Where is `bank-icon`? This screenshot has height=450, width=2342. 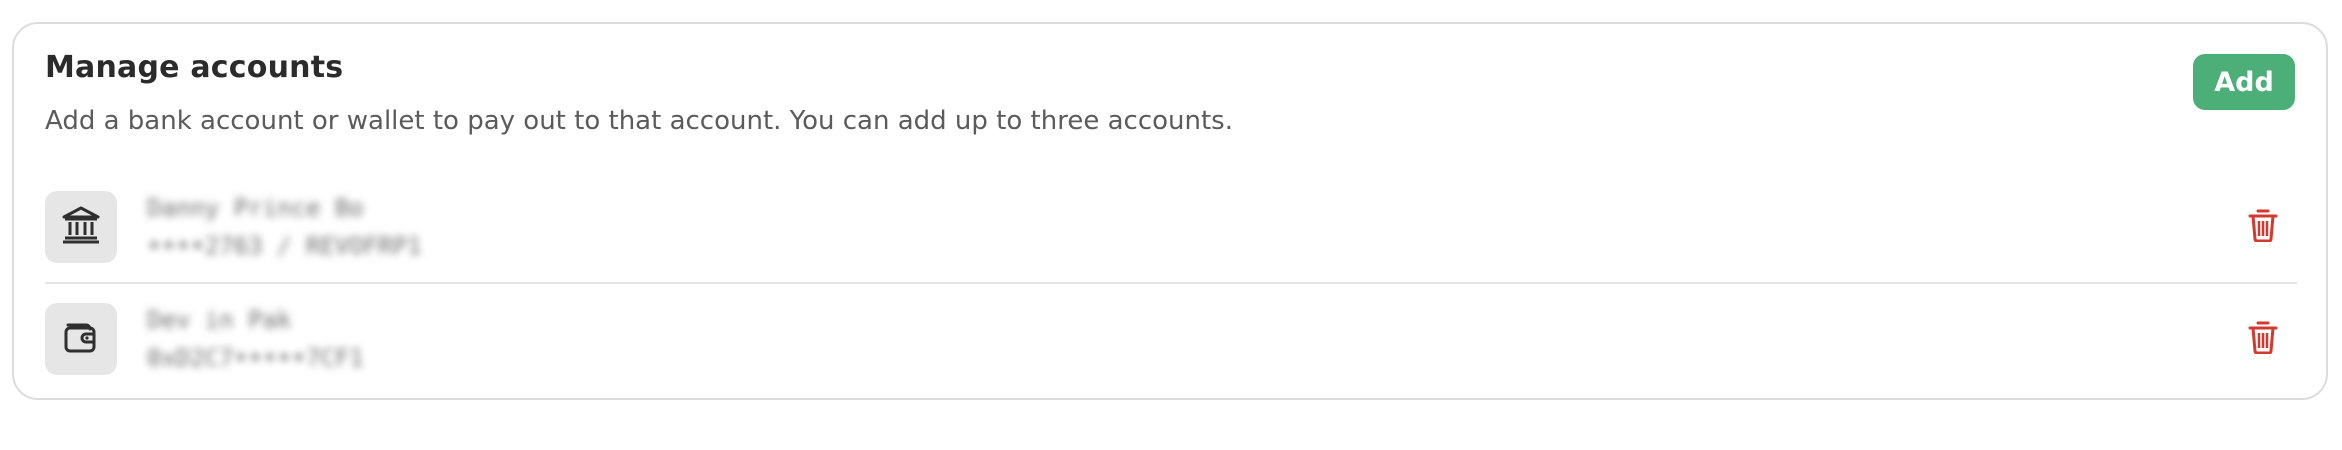
bank-icon is located at coordinates (81, 227).